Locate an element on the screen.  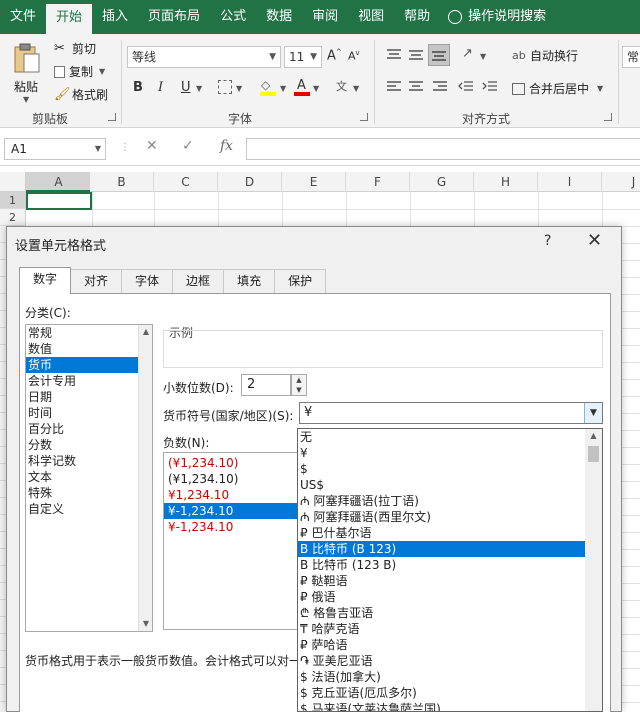
category-item: 自定义 is located at coordinates (89, 509).